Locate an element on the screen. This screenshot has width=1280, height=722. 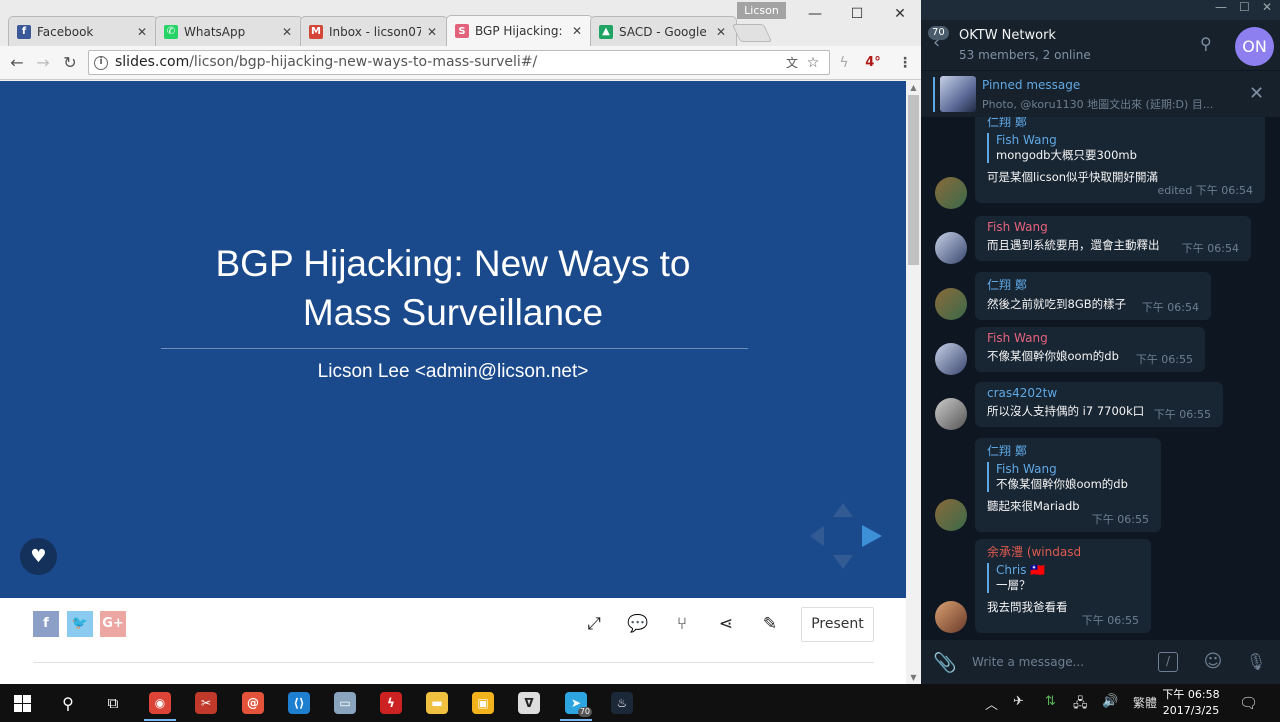
fox-app-taskbar-button: ᐁ is located at coordinates (529, 703).